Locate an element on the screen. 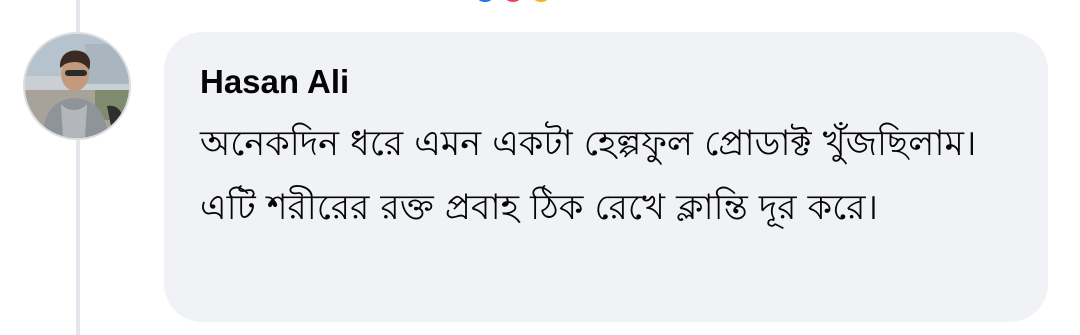 The height and width of the screenshot is (335, 1080). like-reaction-icon is located at coordinates (485, 2).